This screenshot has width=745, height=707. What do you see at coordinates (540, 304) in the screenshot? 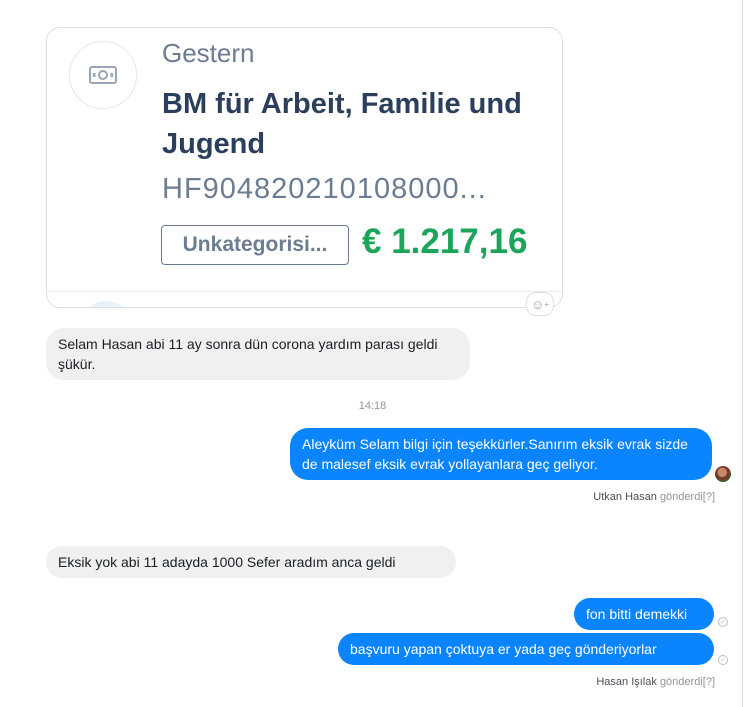
I see `add-reaction-icon: ☺ +` at bounding box center [540, 304].